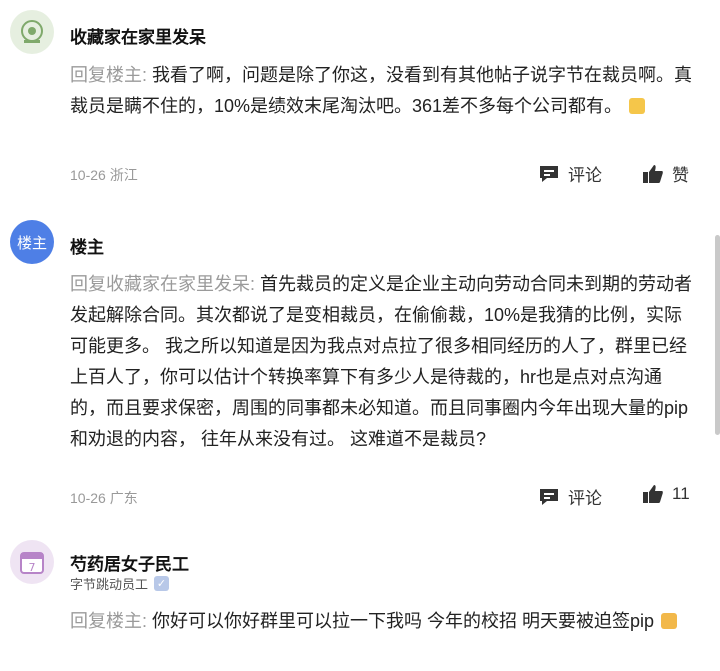 The height and width of the screenshot is (671, 720). I want to click on reply-prefix: 回复收藏家在家里发呆:, so click(162, 284).